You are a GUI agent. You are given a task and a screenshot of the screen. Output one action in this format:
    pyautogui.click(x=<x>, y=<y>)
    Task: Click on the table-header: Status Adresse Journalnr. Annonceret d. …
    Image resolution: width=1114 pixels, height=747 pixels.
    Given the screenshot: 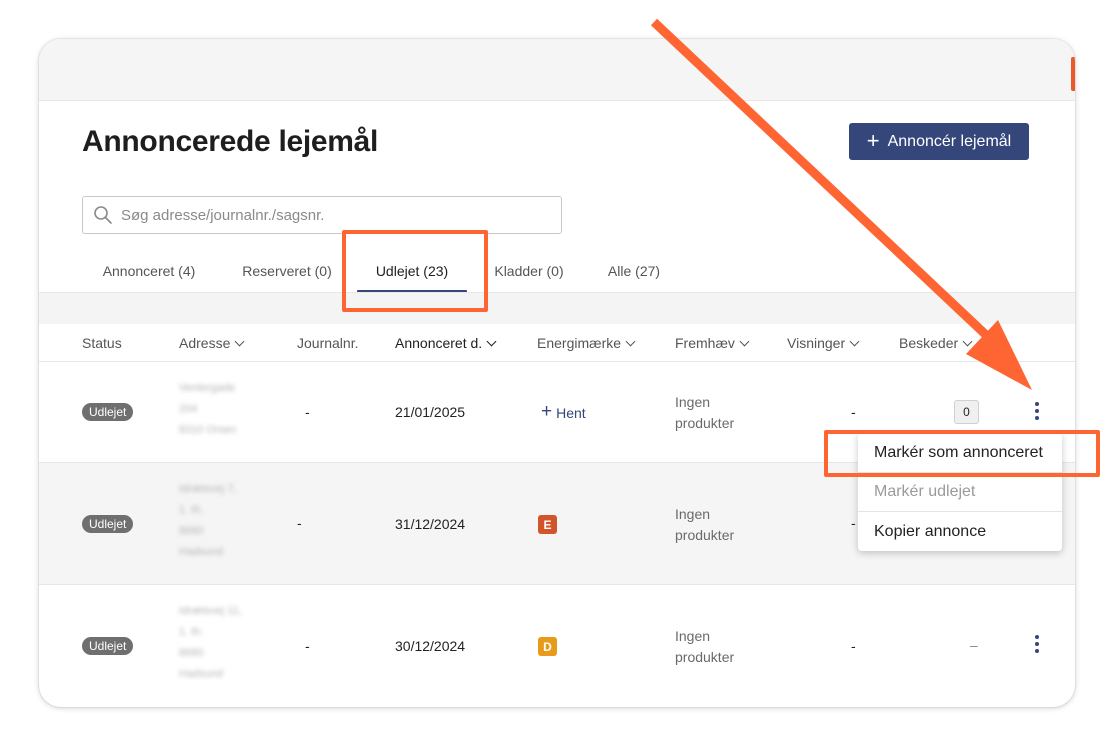 What is the action you would take?
    pyautogui.click(x=557, y=343)
    